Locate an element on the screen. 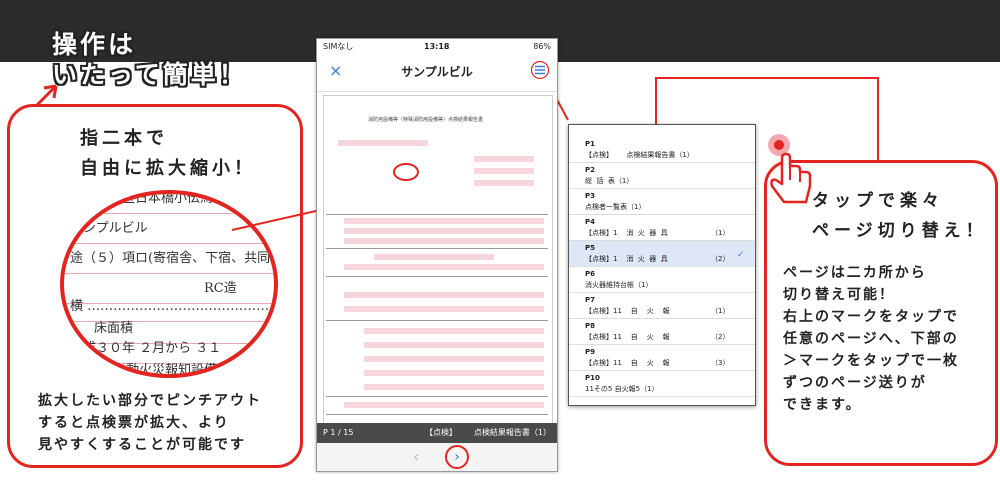 This screenshot has height=481, width=1000. page-number: P 1 / 15 is located at coordinates (338, 432).